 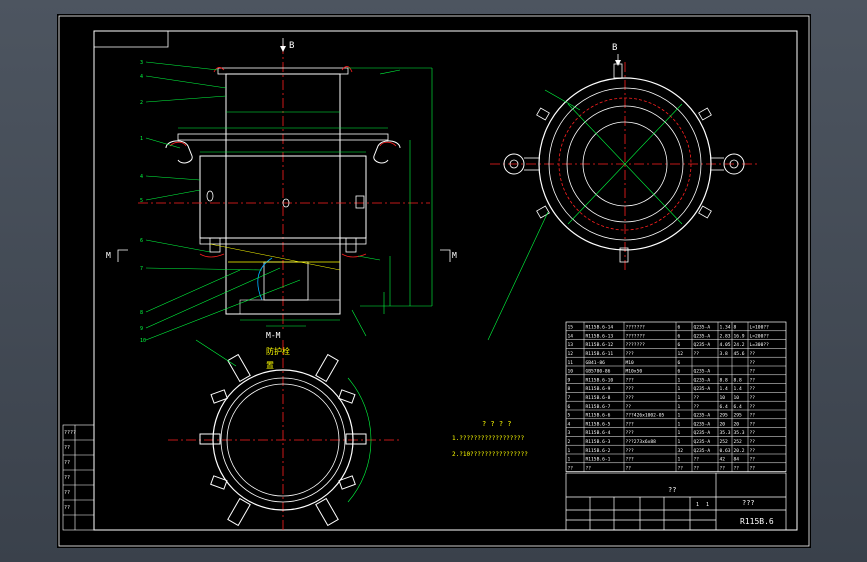 What do you see at coordinates (454, 255) in the screenshot?
I see `section-m-right: M` at bounding box center [454, 255].